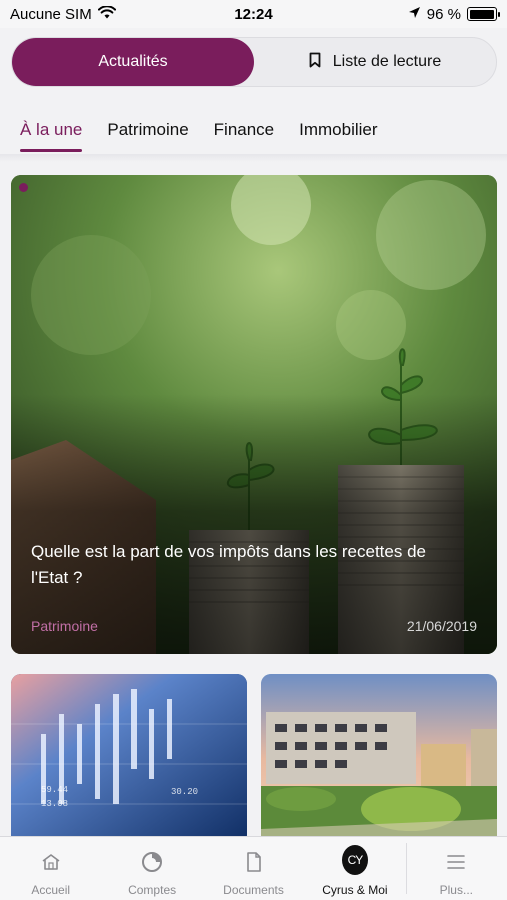 The image size is (507, 900). I want to click on tabbar-label-accueil: Accueil, so click(51, 890).